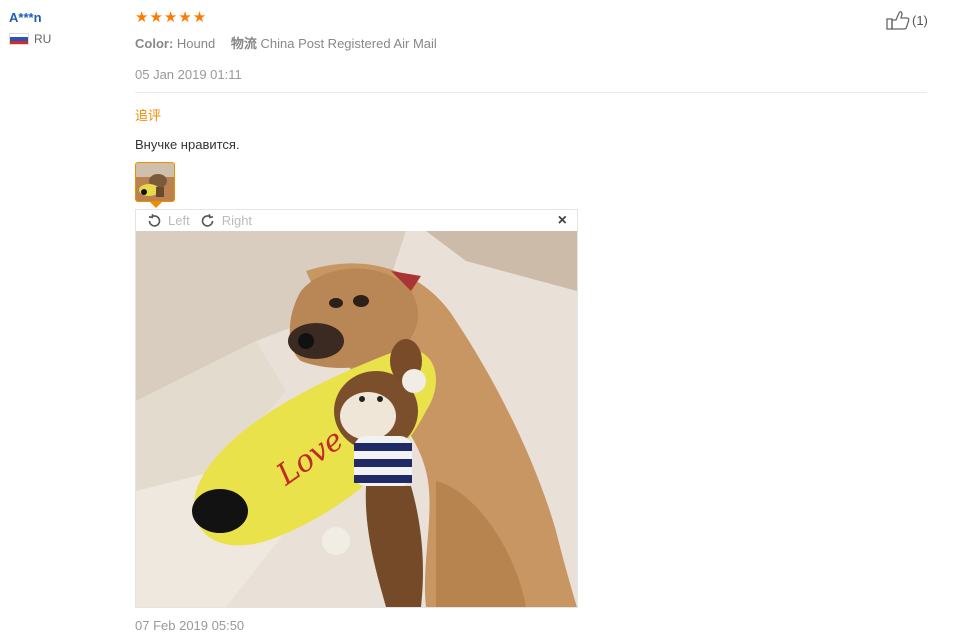  I want to click on reviewer-country: RU, so click(30, 39).